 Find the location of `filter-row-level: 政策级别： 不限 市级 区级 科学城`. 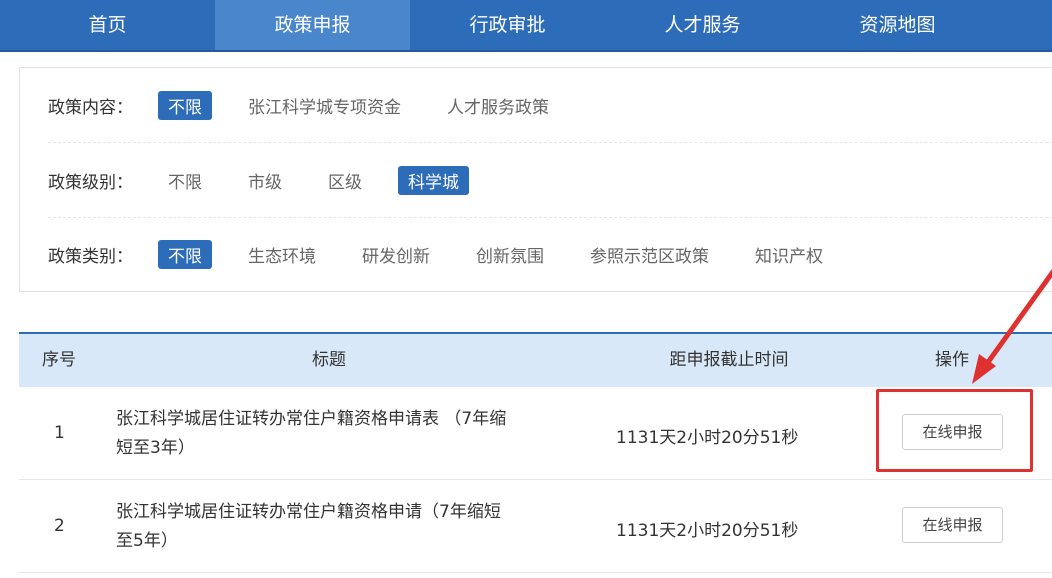

filter-row-level: 政策级别： 不限 市级 区级 科学城 is located at coordinates (271, 180).